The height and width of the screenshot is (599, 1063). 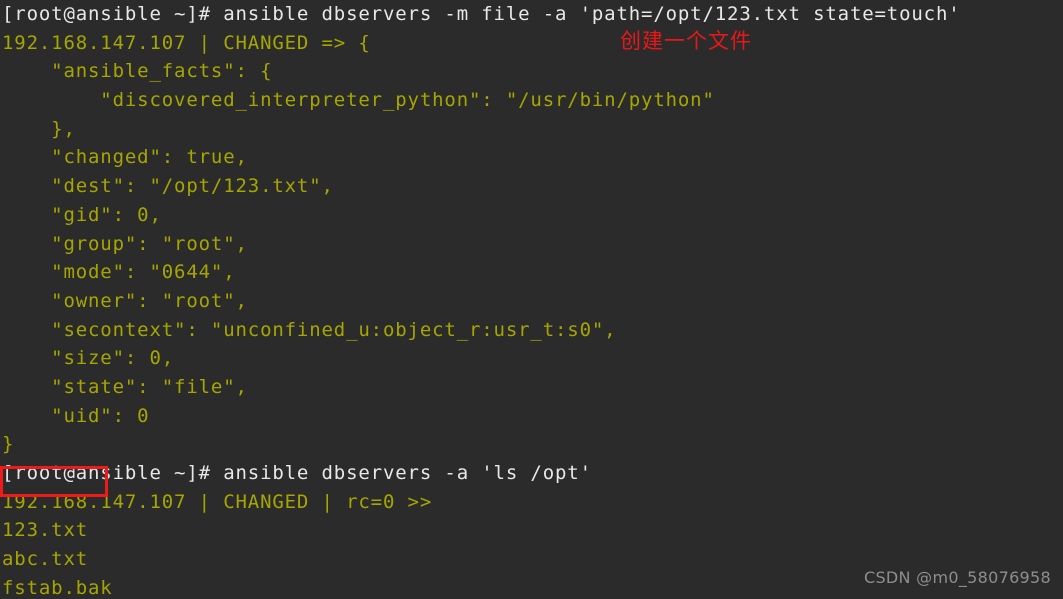 I want to click on terminal-line-file-123: 123.txt, so click(x=45, y=530).